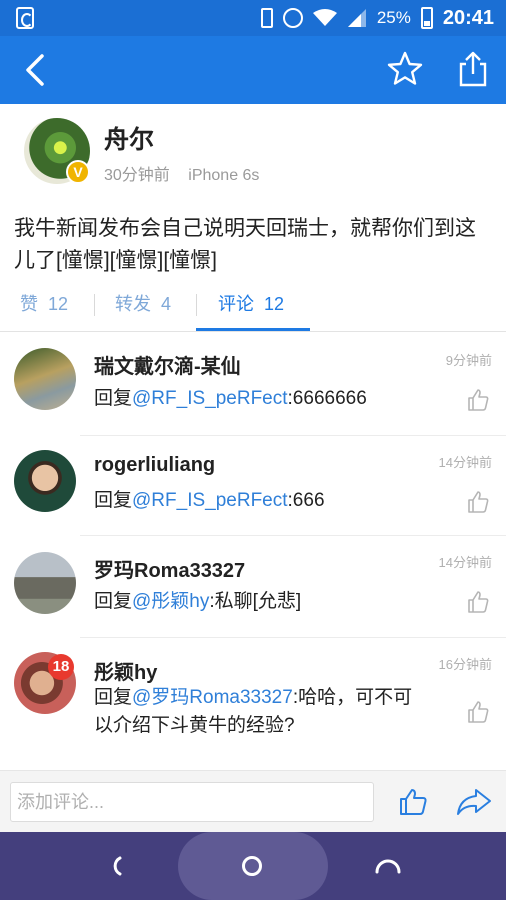 Image resolution: width=506 pixels, height=900 pixels. I want to click on comment-body: :私聊[允悲], so click(255, 601).